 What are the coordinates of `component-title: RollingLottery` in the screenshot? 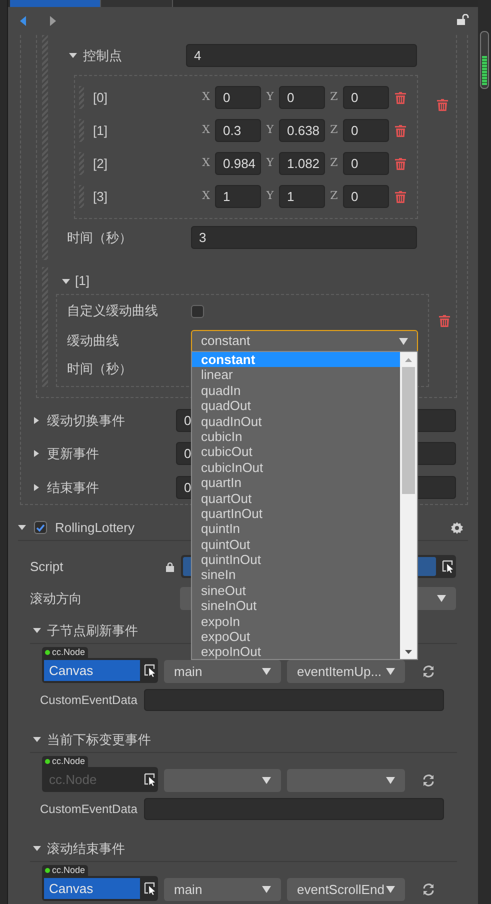 It's located at (94, 527).